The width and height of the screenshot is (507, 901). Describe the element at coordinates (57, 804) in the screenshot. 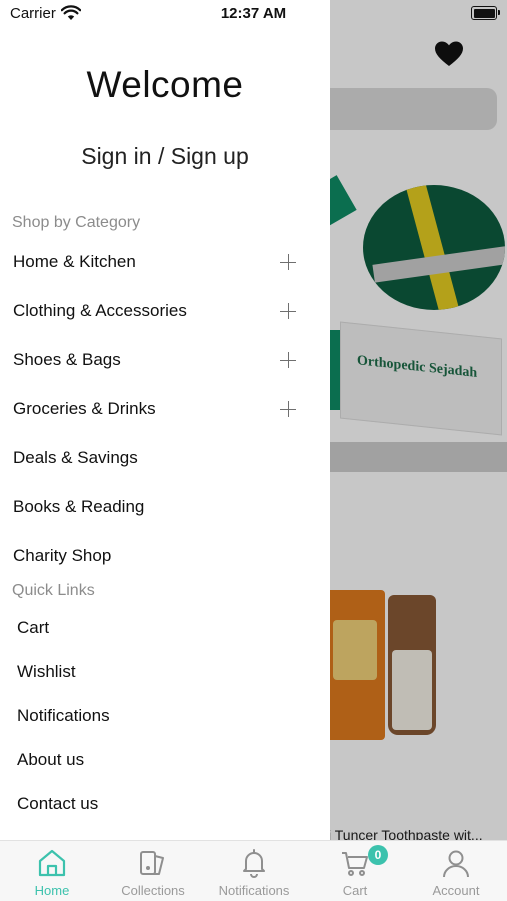

I see `quick-link-contact-us: Contact us` at that location.